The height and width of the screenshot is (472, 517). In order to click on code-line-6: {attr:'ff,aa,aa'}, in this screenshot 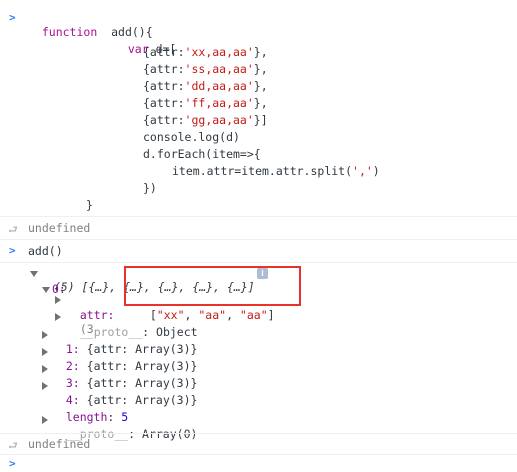, I will do `click(205, 103)`.